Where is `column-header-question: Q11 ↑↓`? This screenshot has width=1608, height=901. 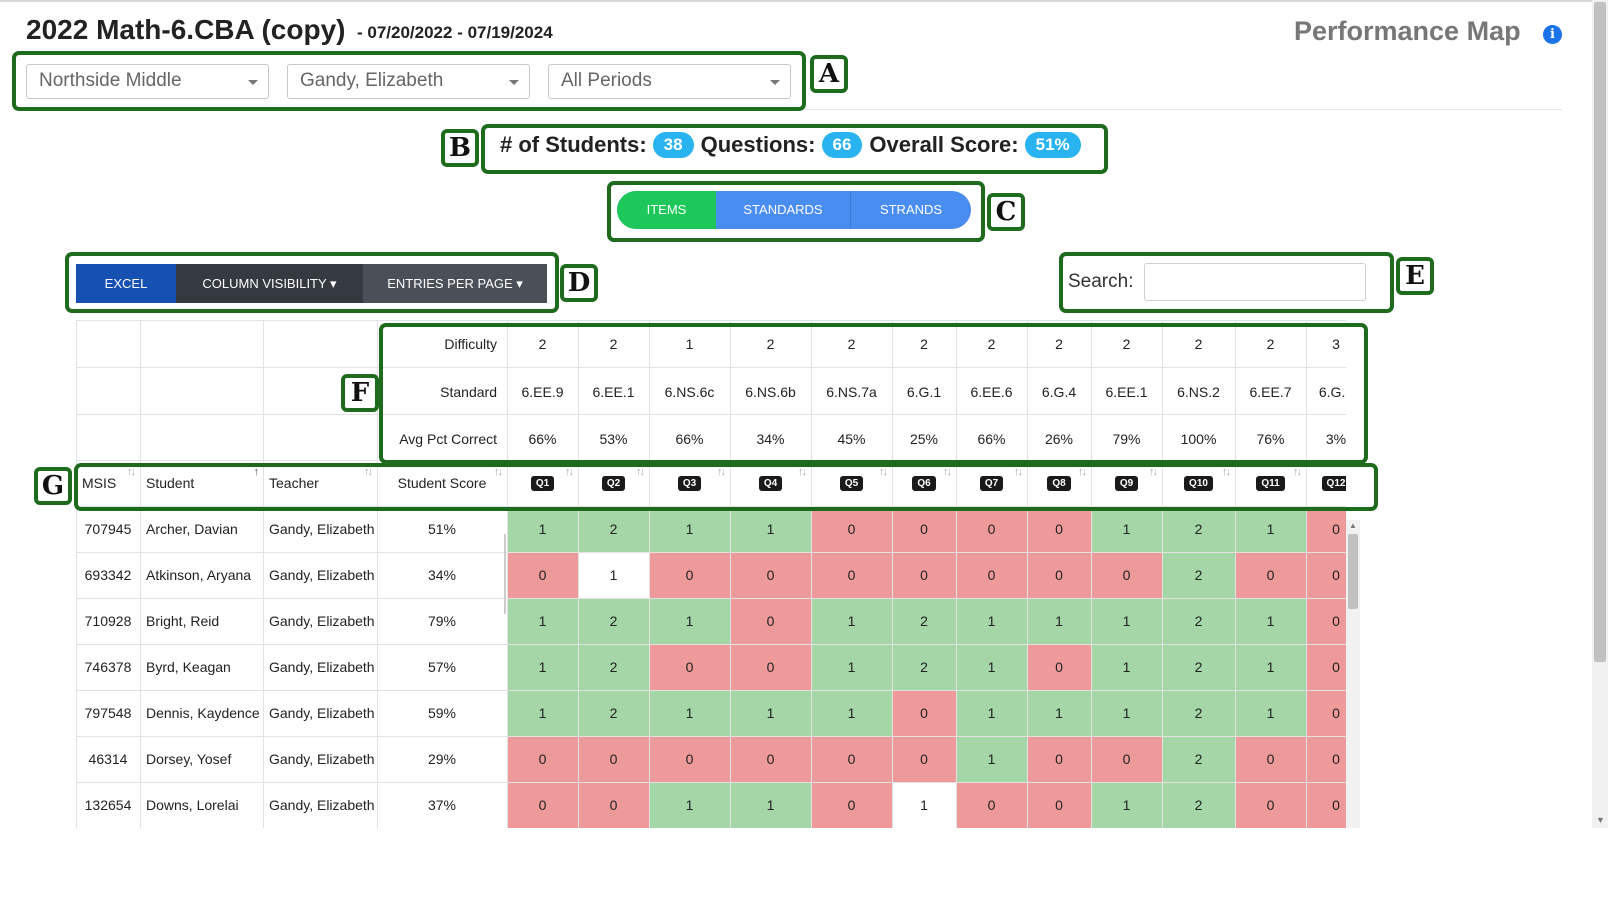
column-header-question: Q11 ↑↓ is located at coordinates (1270, 483).